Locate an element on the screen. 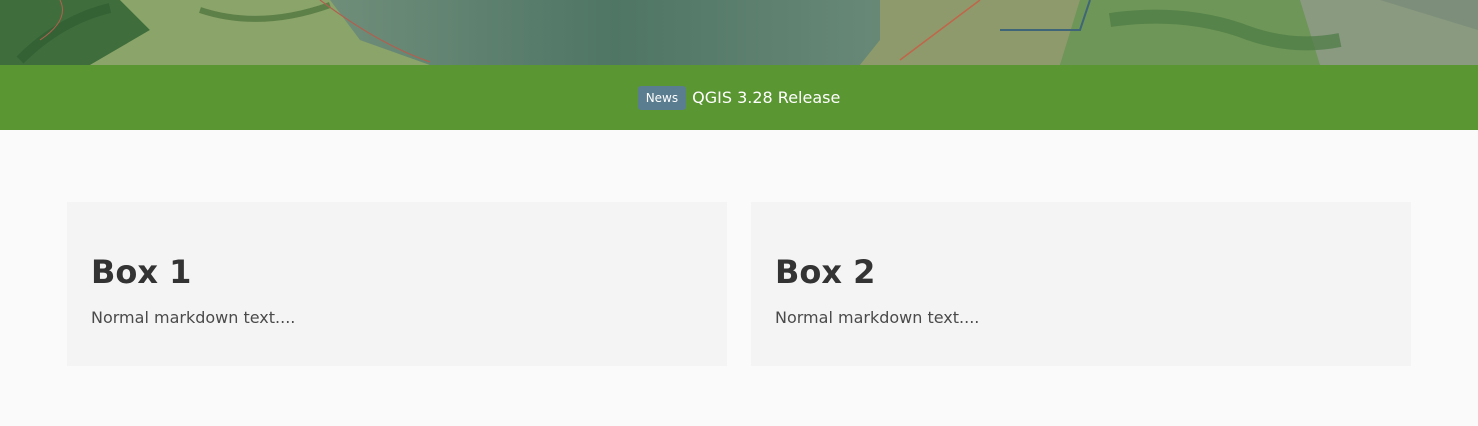  news-link: News QGIS 3.28 Release is located at coordinates (739, 97).